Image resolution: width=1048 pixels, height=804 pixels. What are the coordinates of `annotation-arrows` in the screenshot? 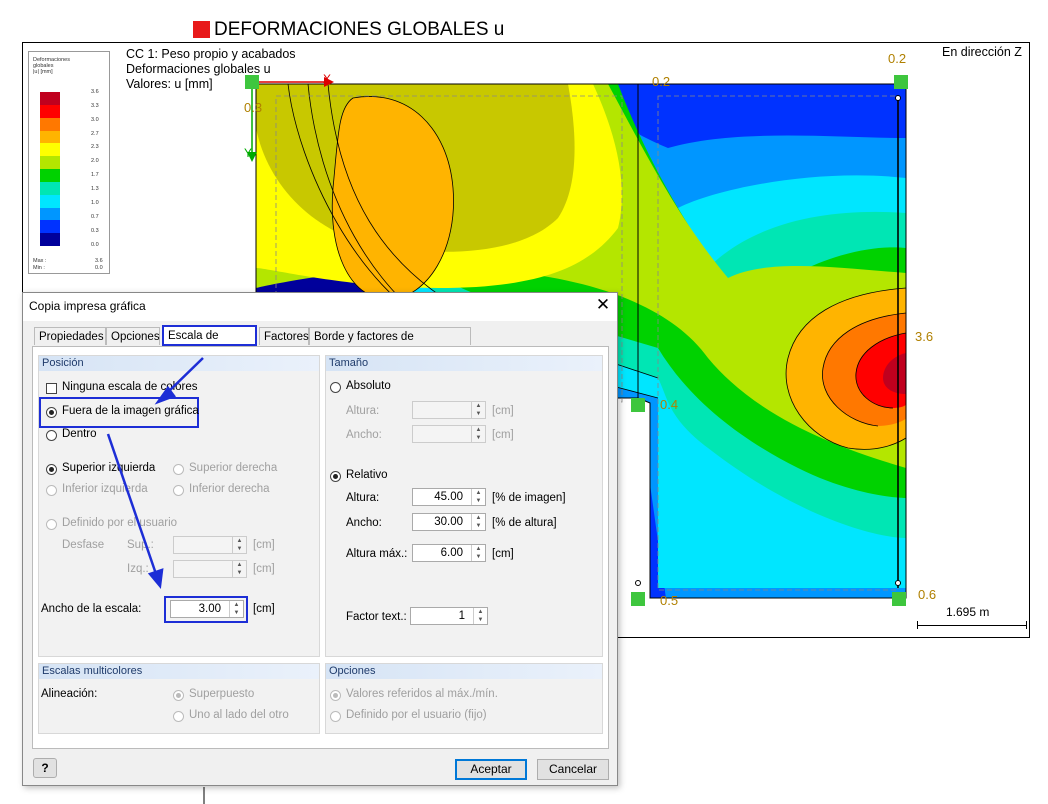 It's located at (155, 580).